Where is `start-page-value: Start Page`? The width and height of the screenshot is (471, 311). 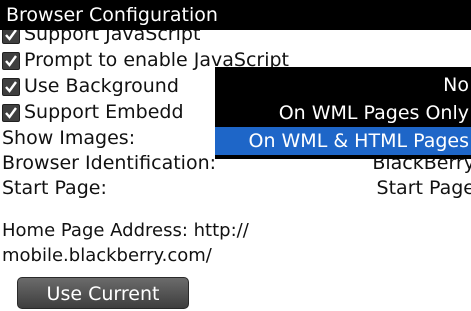
start-page-value: Start Page is located at coordinates (423, 188).